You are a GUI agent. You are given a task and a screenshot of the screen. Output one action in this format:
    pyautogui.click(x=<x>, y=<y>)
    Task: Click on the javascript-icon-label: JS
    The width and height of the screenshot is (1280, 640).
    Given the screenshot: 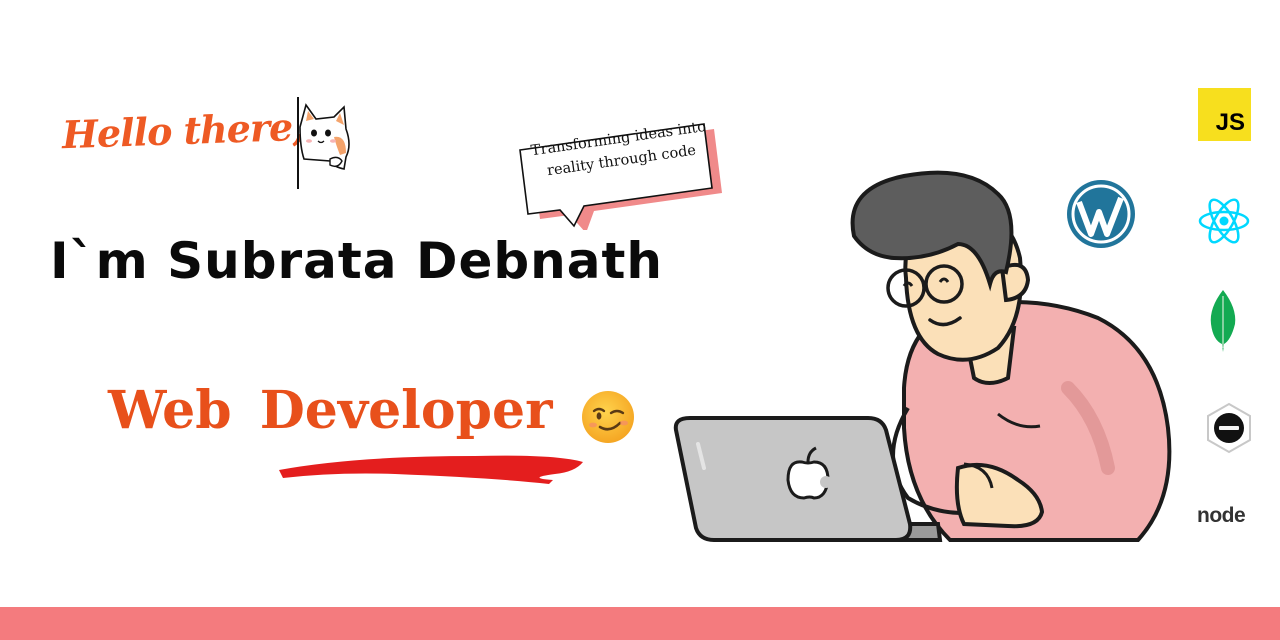 What is the action you would take?
    pyautogui.click(x=1230, y=122)
    